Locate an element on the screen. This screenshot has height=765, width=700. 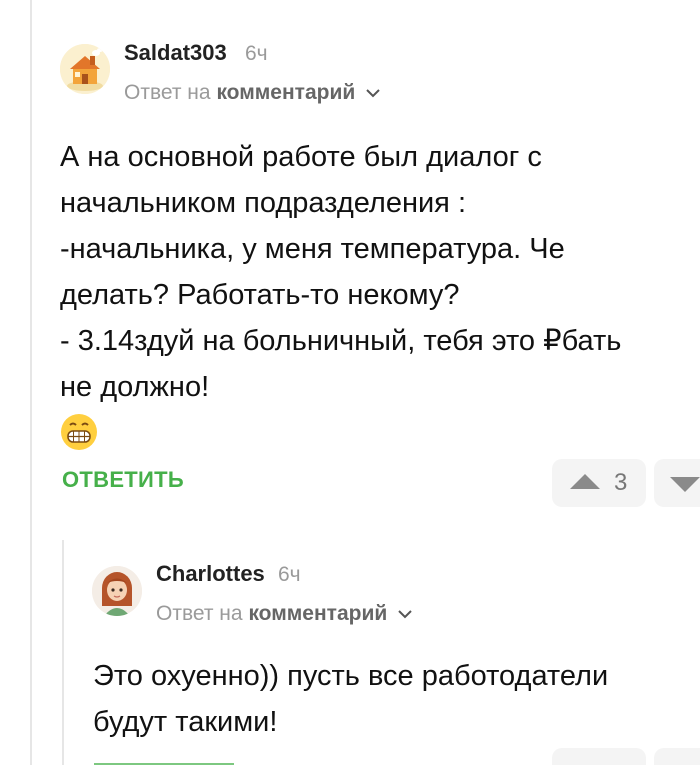
username: Saldat303 is located at coordinates (175, 53).